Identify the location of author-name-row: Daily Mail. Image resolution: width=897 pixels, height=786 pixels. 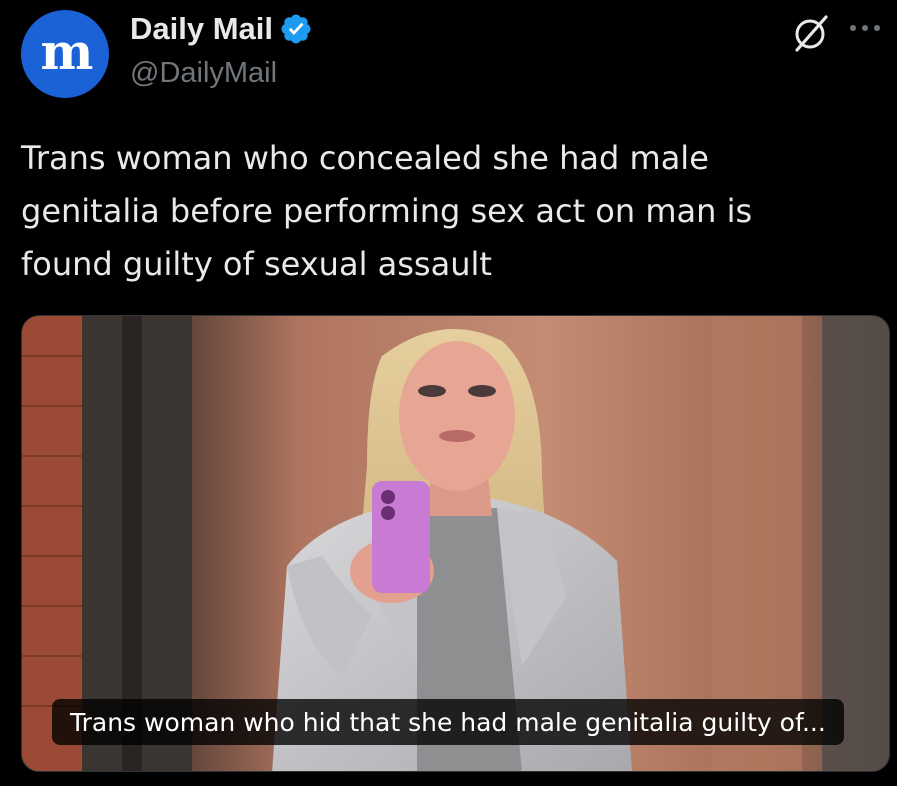
(221, 29).